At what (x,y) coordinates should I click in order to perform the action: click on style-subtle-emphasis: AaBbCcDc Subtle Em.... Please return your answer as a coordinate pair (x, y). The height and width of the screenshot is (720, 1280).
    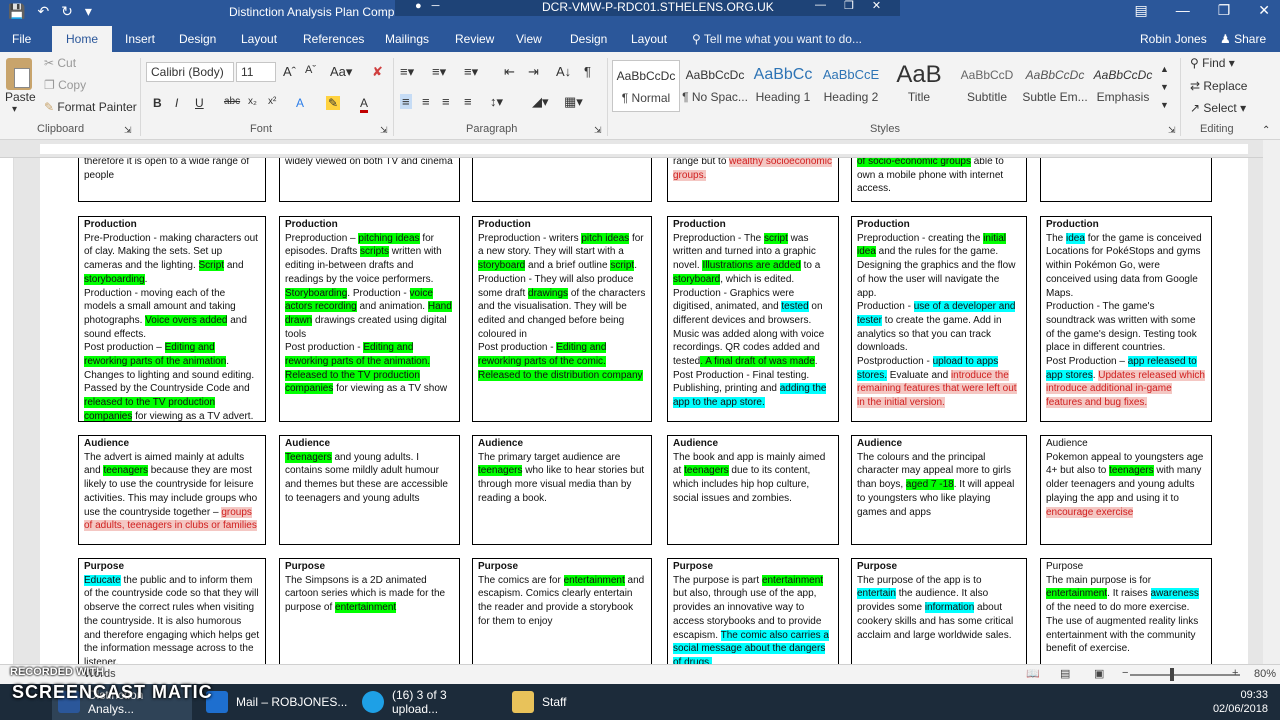
    Looking at the image, I should click on (1055, 86).